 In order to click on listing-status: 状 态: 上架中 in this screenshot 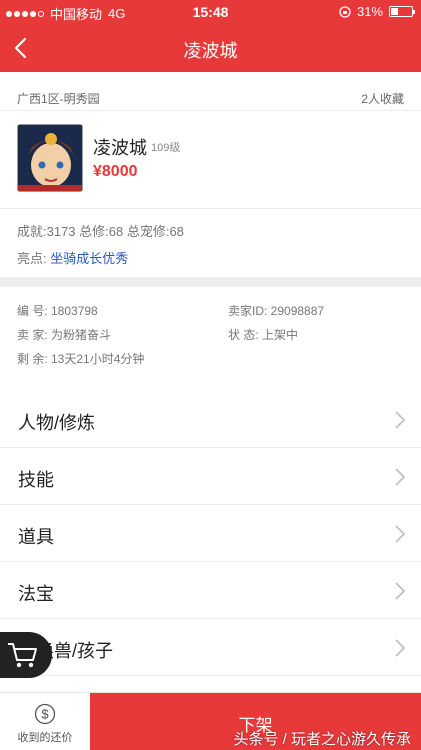, I will do `click(263, 335)`.